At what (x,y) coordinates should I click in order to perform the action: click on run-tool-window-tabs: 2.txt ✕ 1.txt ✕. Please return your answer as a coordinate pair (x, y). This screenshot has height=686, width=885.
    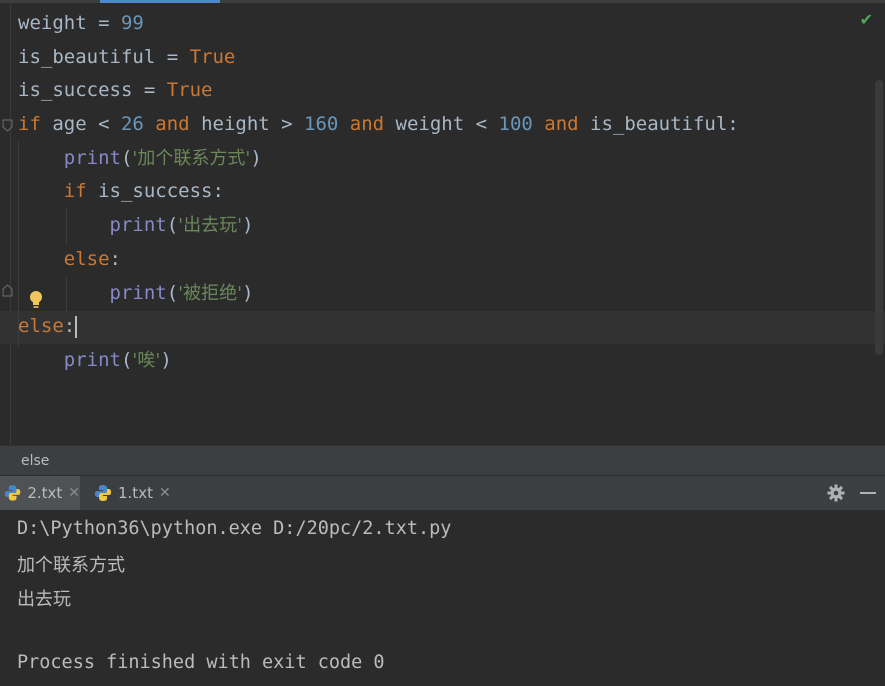
    Looking at the image, I should click on (442, 493).